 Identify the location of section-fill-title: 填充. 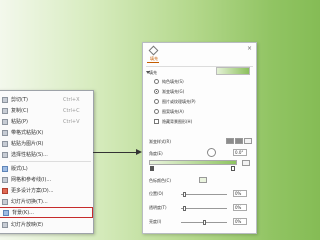
(153, 72).